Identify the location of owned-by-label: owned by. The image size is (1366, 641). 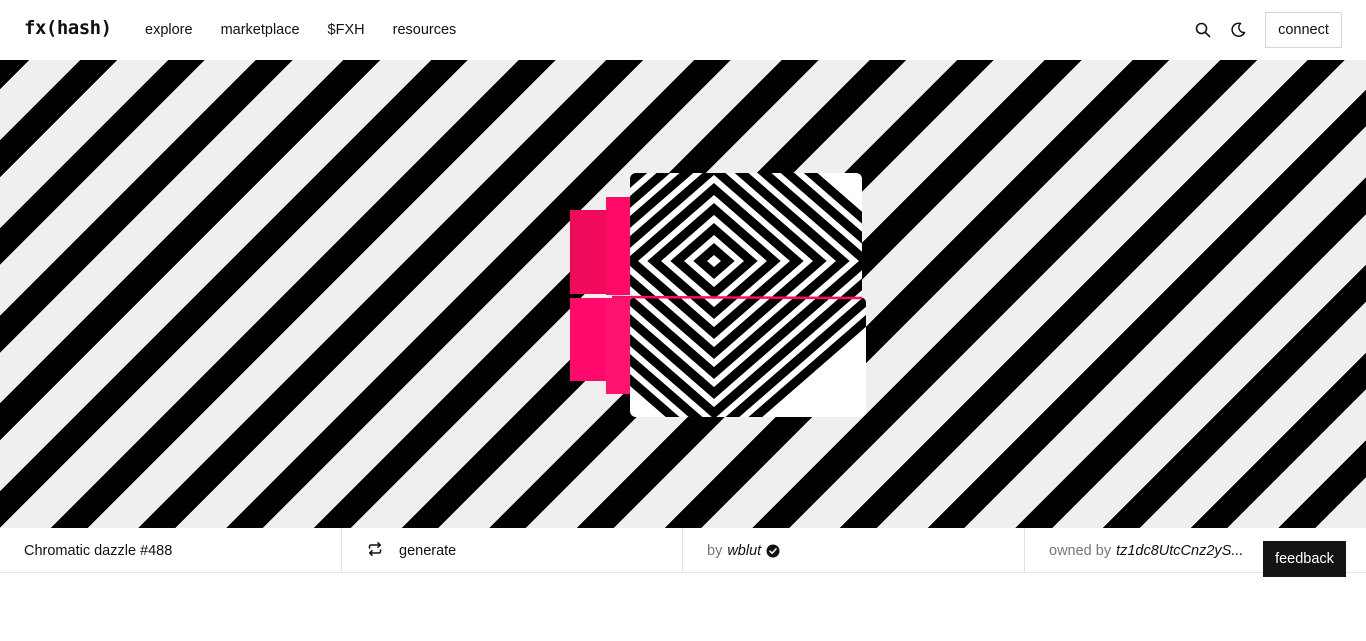
(1080, 550).